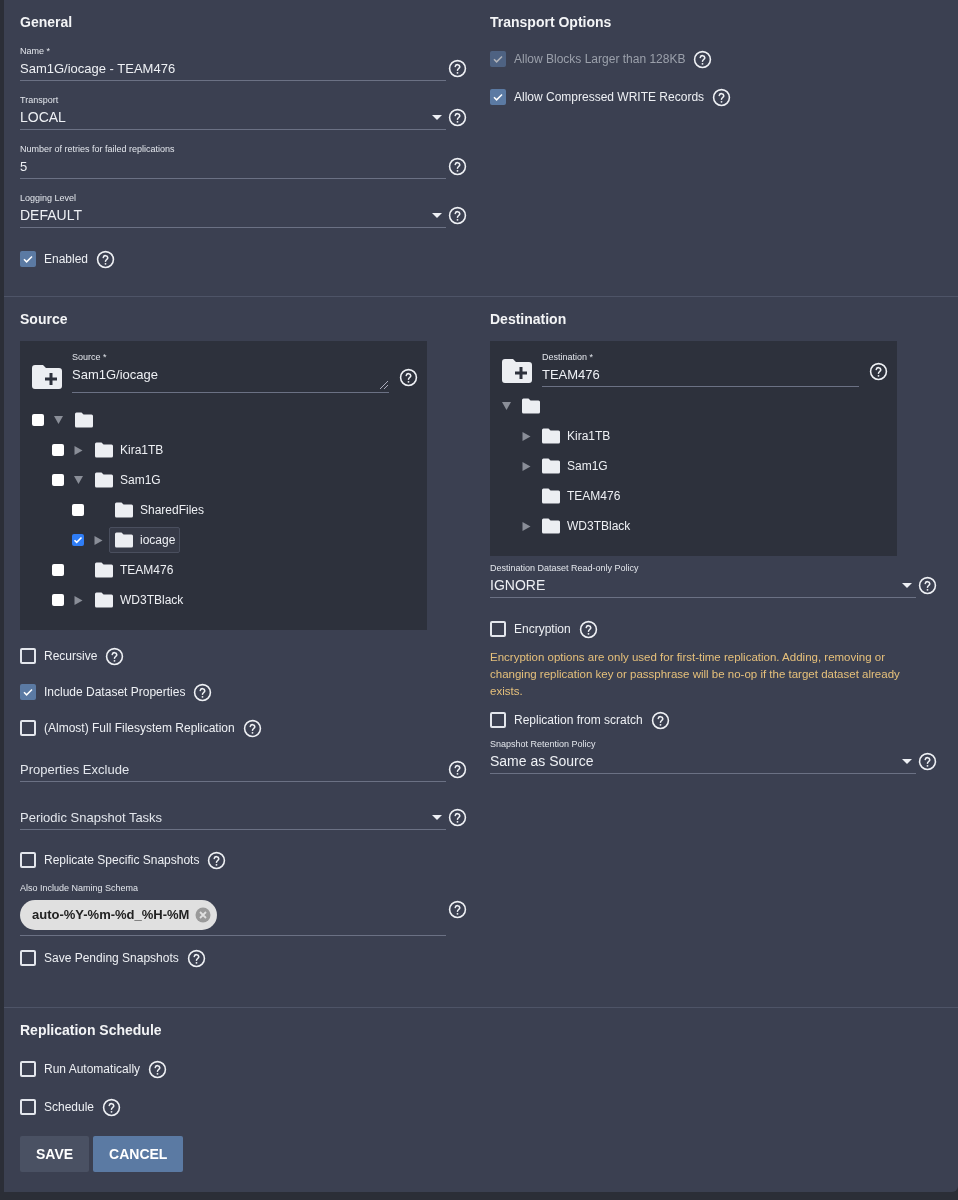 The width and height of the screenshot is (958, 1200). Describe the element at coordinates (565, 568) in the screenshot. I see `field-label: Destination Dataset Read-only Policy` at that location.